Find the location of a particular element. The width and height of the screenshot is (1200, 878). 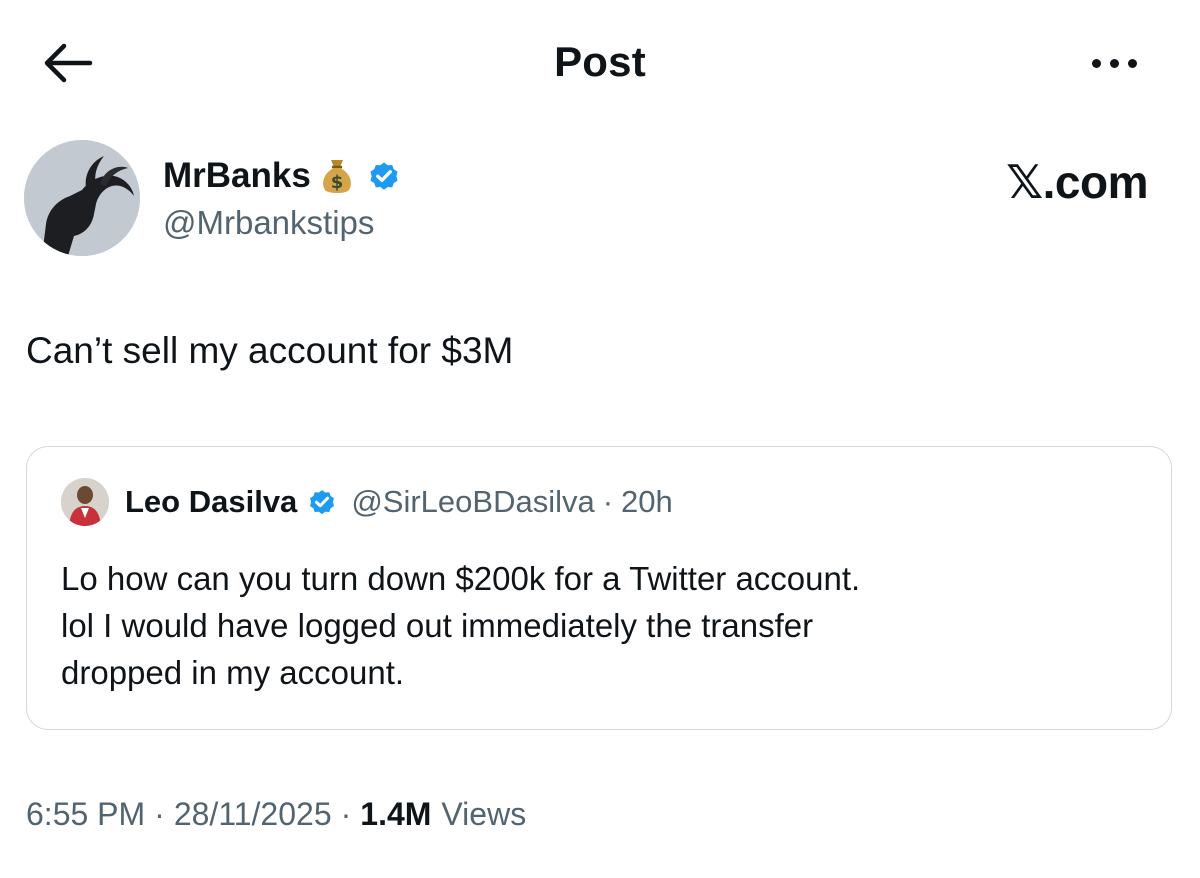

quoted-post-header: Leo Dasilva @SirLeoBDasilva · 20h is located at coordinates (367, 502).